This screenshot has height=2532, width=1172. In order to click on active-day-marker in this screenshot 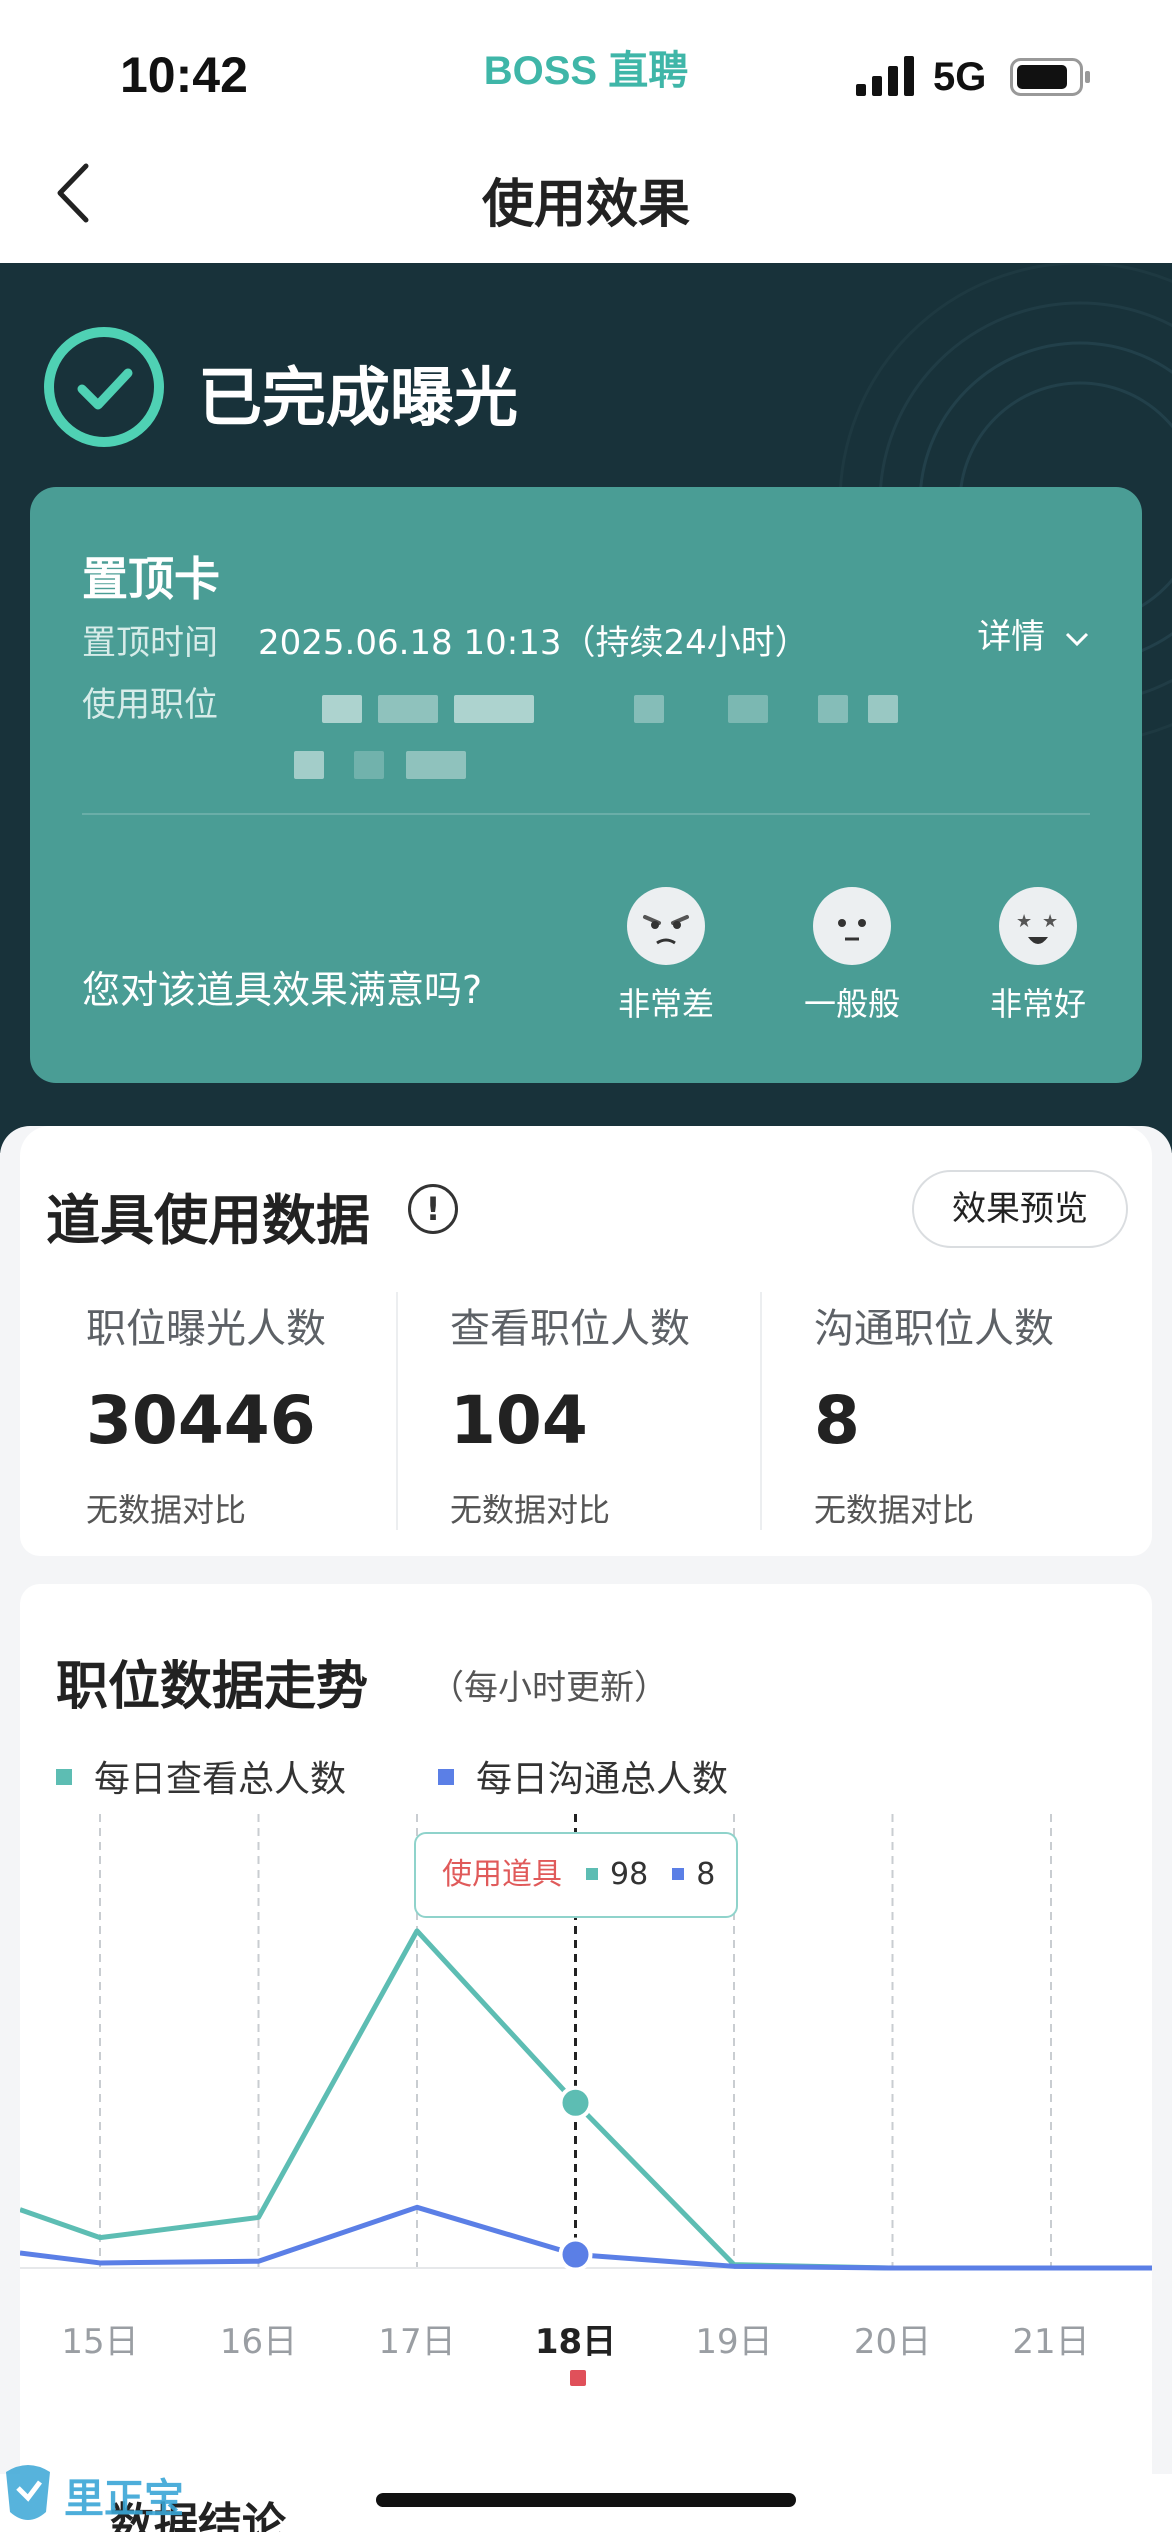, I will do `click(578, 2378)`.